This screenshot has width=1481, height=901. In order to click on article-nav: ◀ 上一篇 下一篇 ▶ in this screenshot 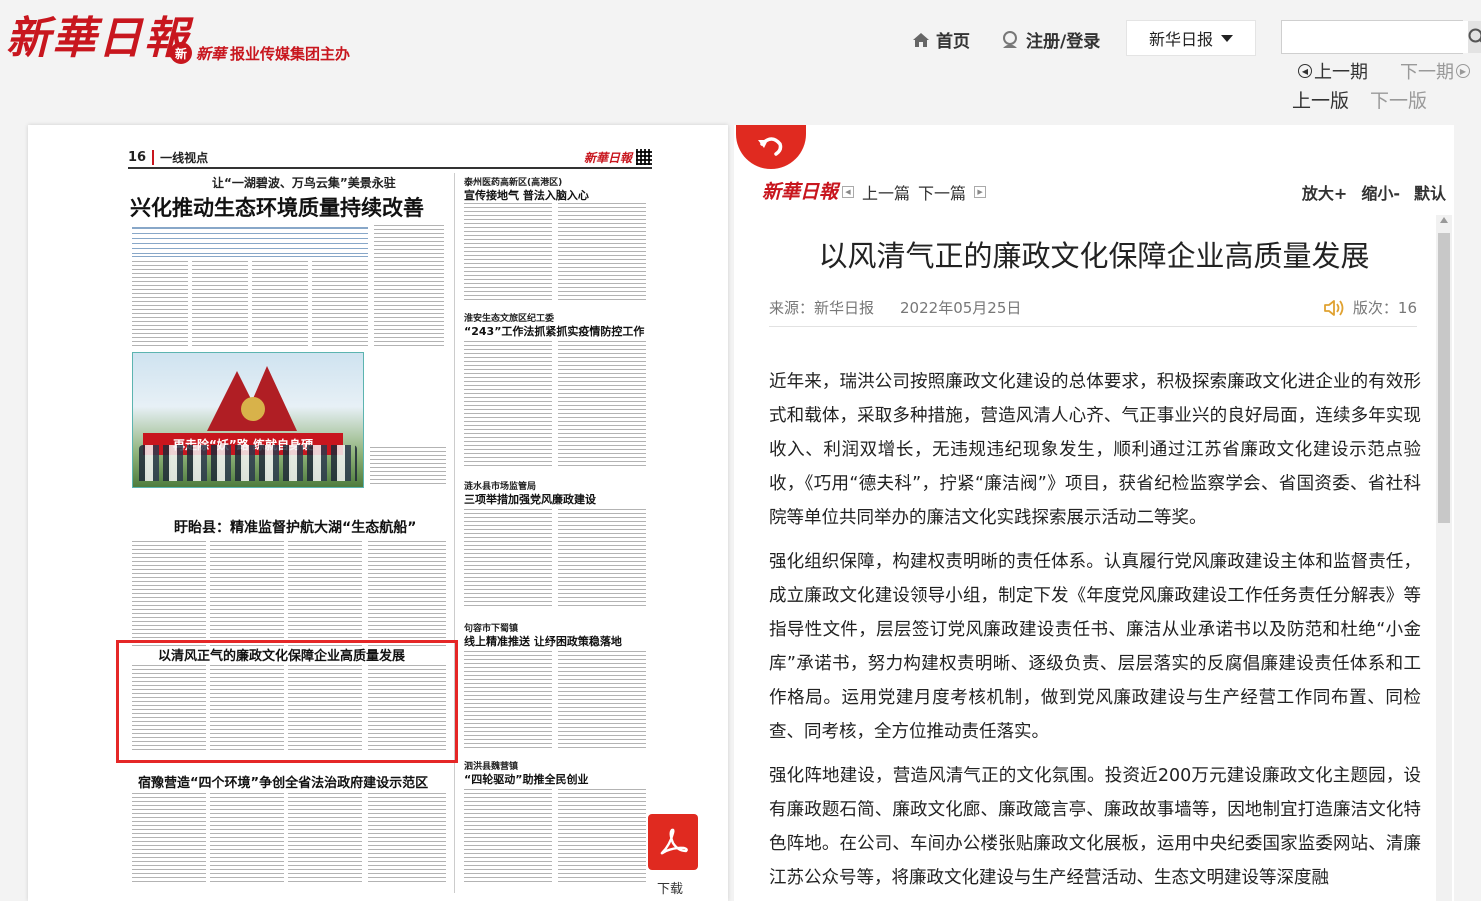, I will do `click(914, 192)`.